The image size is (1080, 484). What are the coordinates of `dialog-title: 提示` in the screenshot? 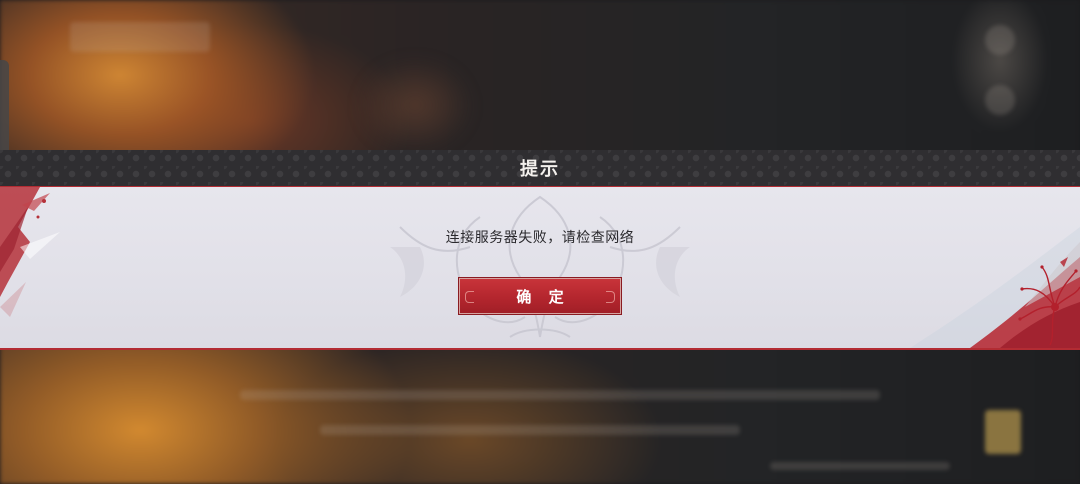 It's located at (540, 169).